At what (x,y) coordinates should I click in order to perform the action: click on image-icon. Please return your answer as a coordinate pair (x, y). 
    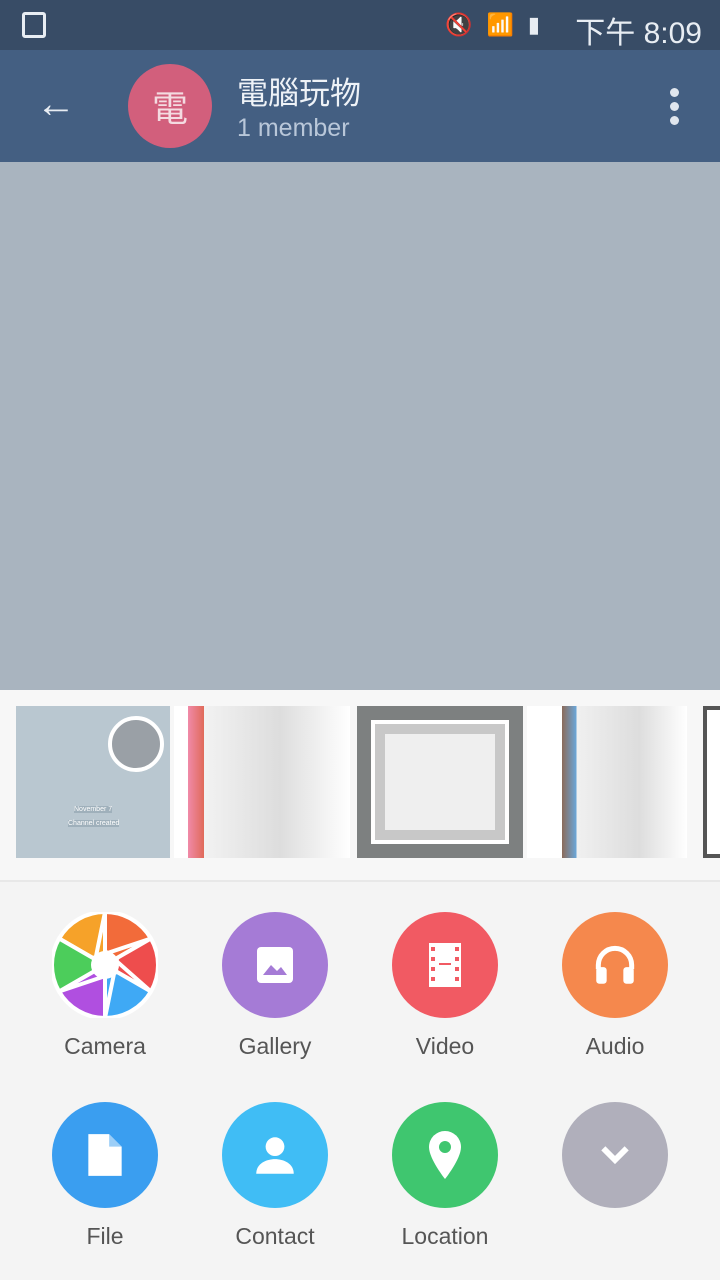
    Looking at the image, I should click on (275, 965).